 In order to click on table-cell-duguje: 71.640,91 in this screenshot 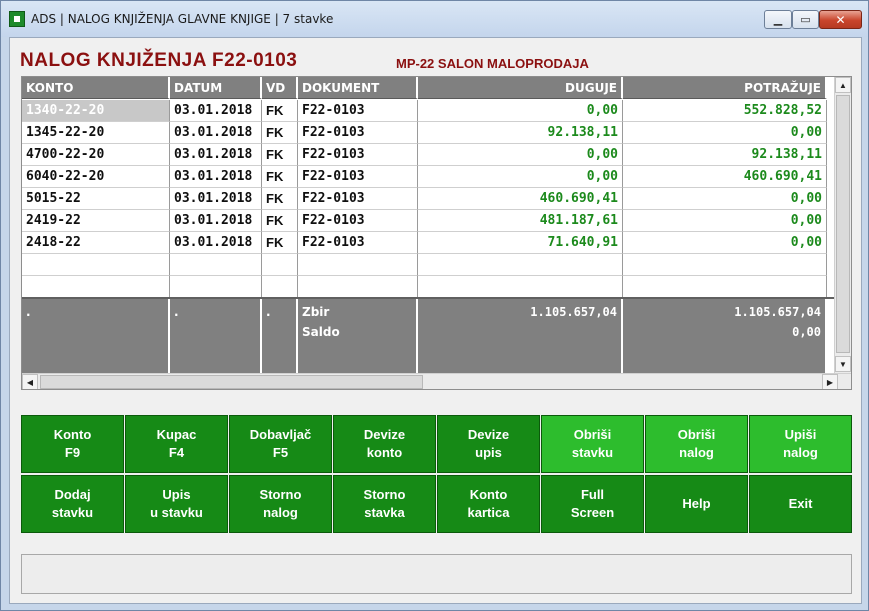, I will do `click(520, 243)`.